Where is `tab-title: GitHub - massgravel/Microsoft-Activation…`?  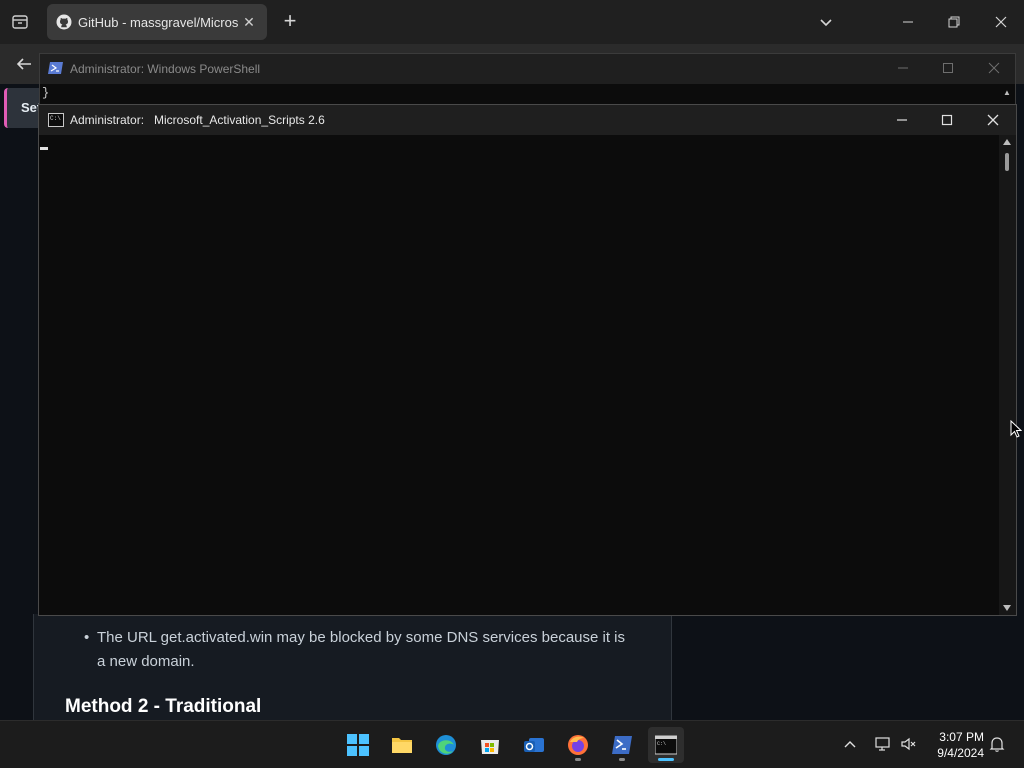 tab-title: GitHub - massgravel/Microsoft-Activation… is located at coordinates (158, 22).